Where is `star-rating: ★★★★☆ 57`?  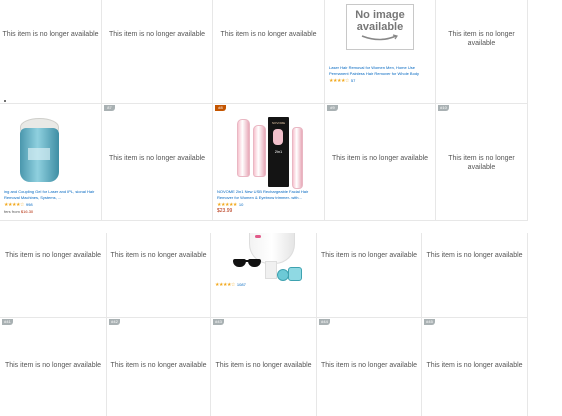 star-rating: ★★★★☆ 57 is located at coordinates (342, 81).